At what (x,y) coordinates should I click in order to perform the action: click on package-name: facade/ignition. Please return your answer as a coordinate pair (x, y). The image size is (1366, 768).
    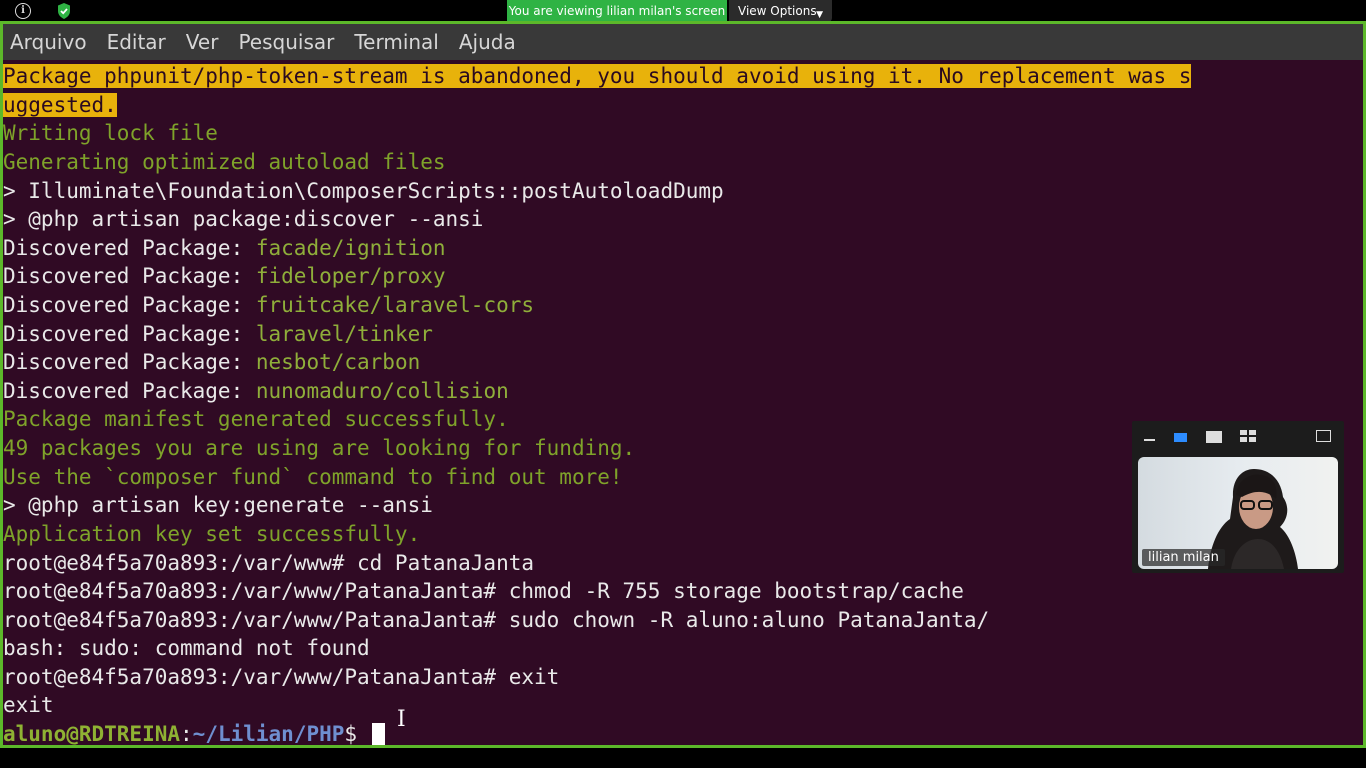
    Looking at the image, I should click on (350, 248).